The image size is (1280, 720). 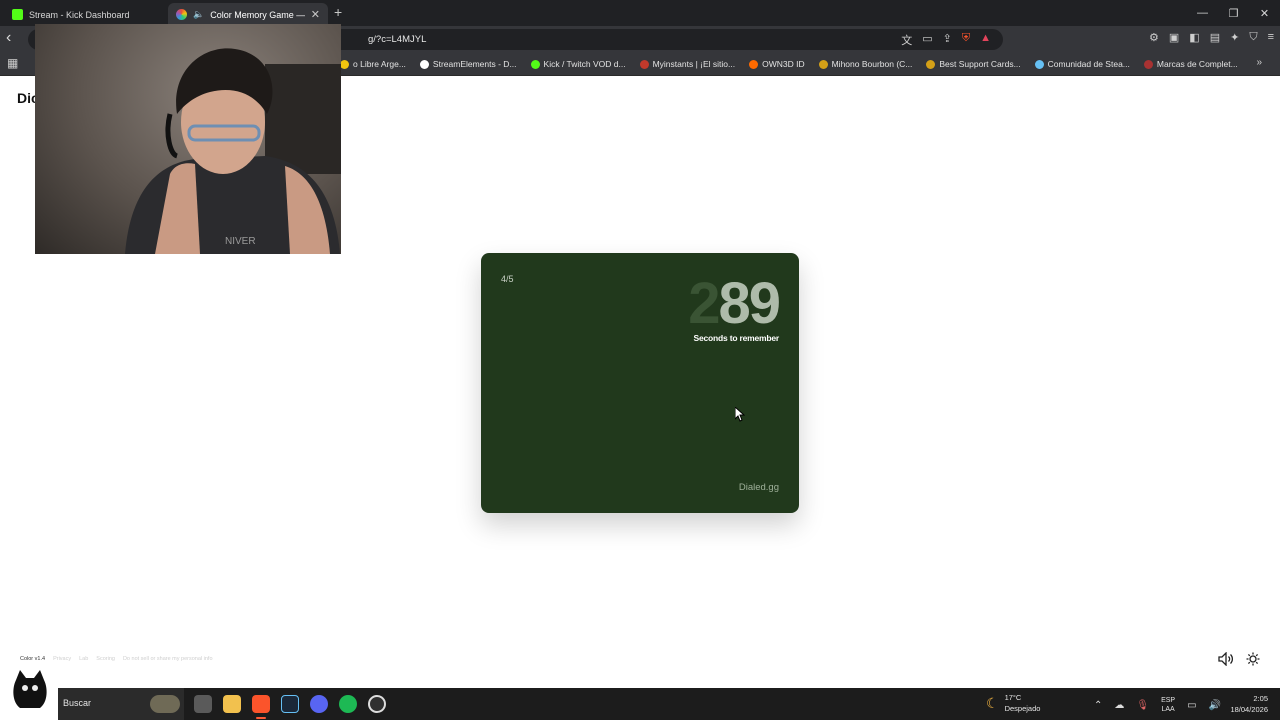 What do you see at coordinates (736, 338) in the screenshot?
I see `countdown-caption: Seconds to remember` at bounding box center [736, 338].